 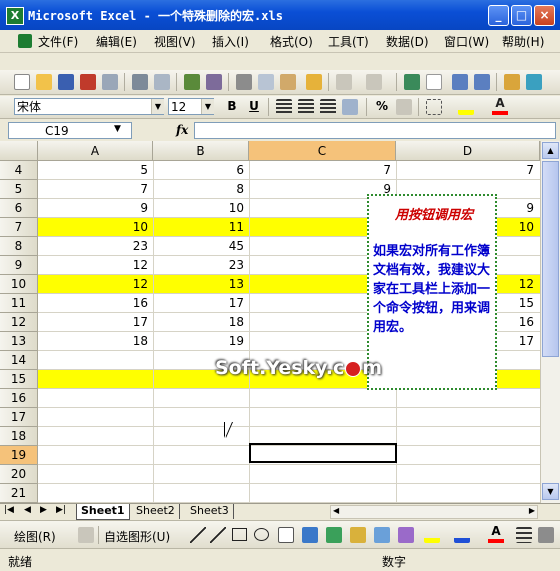 What do you see at coordinates (162, 82) in the screenshot?
I see `print-preview-icon` at bounding box center [162, 82].